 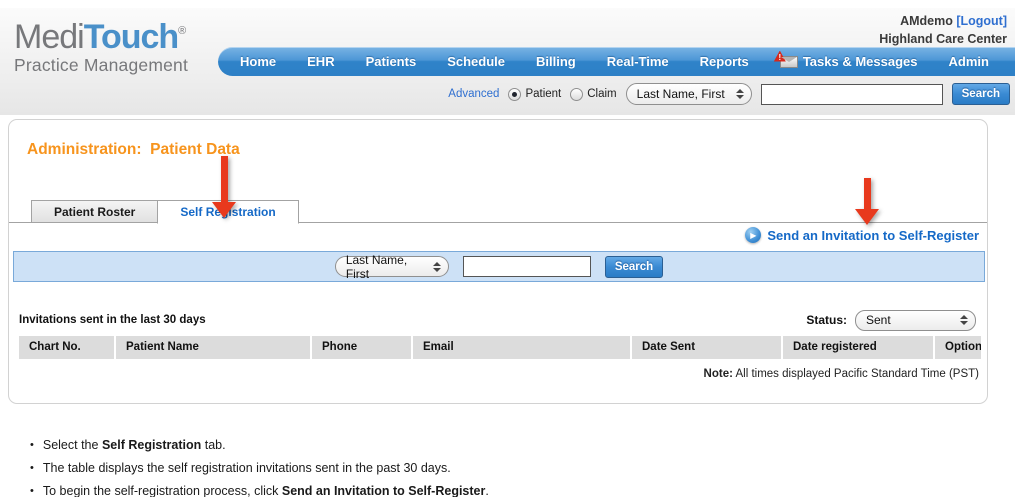 What do you see at coordinates (224, 187) in the screenshot?
I see `red-arrow-self-registration-tab` at bounding box center [224, 187].